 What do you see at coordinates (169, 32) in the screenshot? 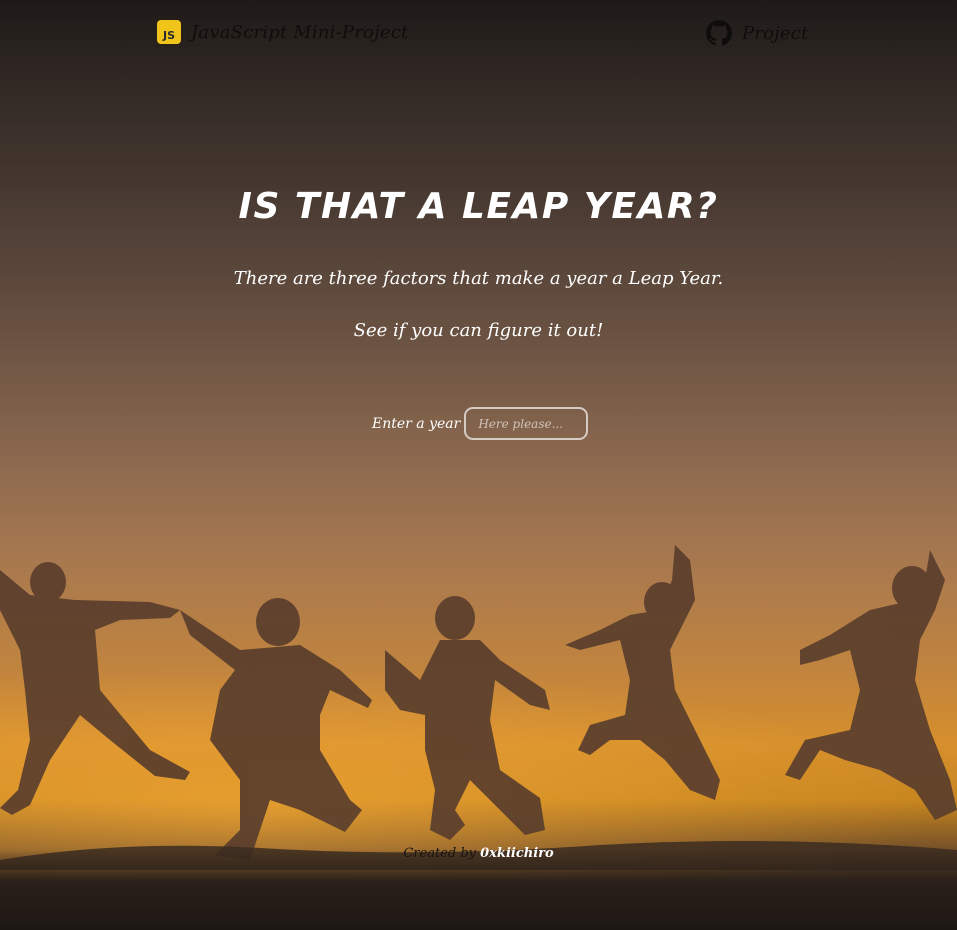
I see `javascript-logo-icon: JS` at bounding box center [169, 32].